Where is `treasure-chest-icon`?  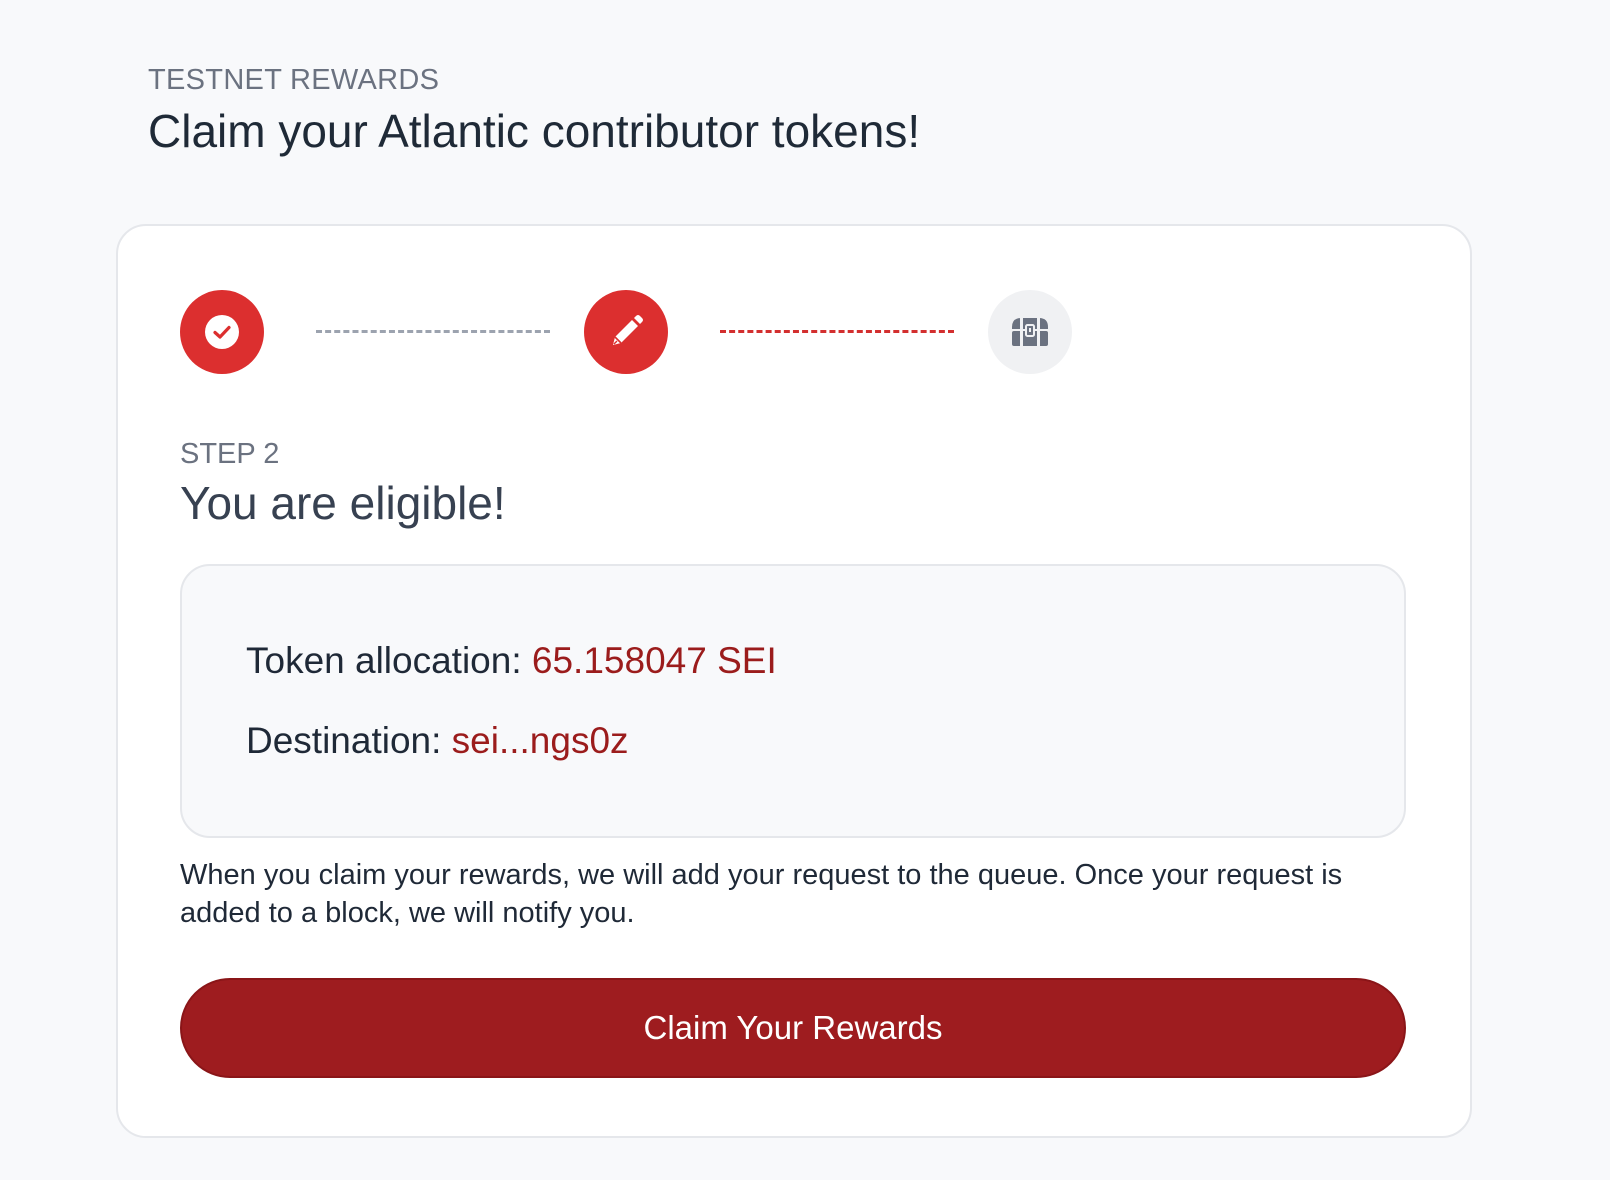
treasure-chest-icon is located at coordinates (1030, 332).